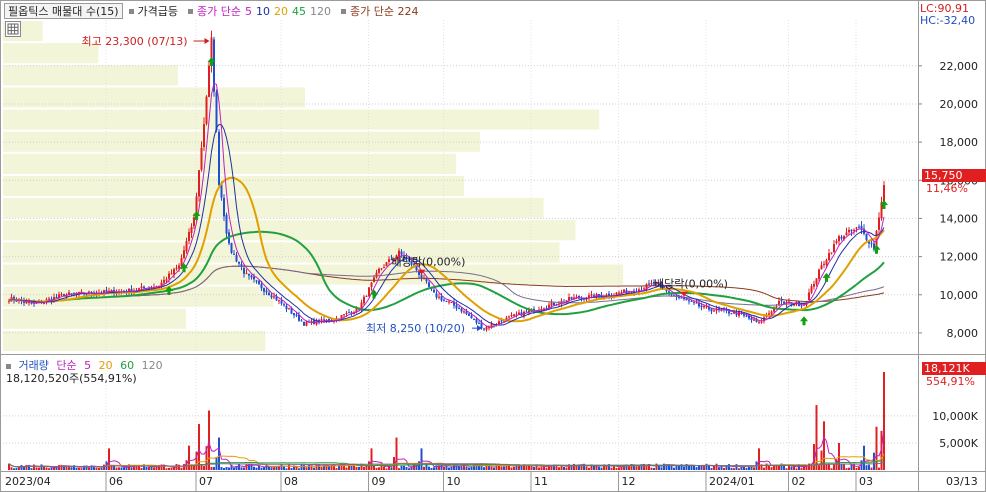 The width and height of the screenshot is (986, 492). What do you see at coordinates (71, 378) in the screenshot?
I see `volume-current: 18,120,520주(554,91%)` at bounding box center [71, 378].